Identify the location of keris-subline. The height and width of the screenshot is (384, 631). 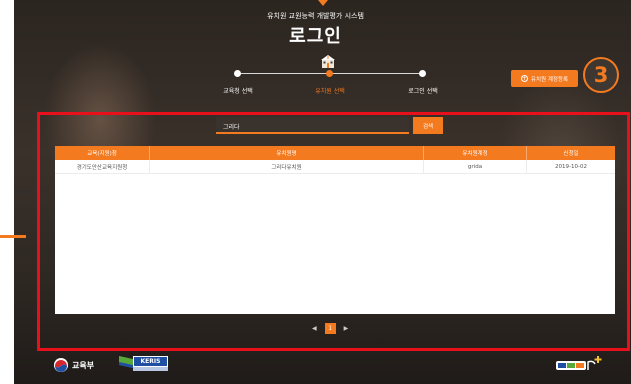
(150, 369).